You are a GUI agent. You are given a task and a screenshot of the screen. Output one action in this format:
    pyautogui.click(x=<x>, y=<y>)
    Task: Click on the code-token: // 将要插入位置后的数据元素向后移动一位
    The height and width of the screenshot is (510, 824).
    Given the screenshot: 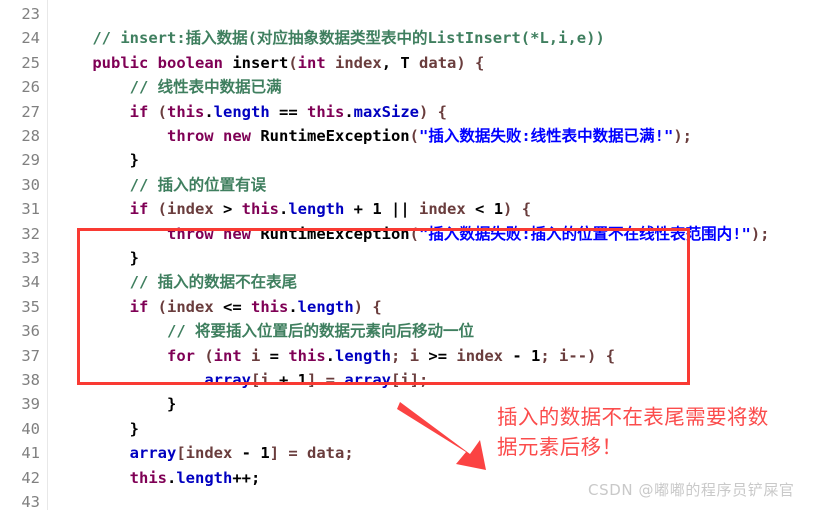 What is the action you would take?
    pyautogui.click(x=320, y=331)
    